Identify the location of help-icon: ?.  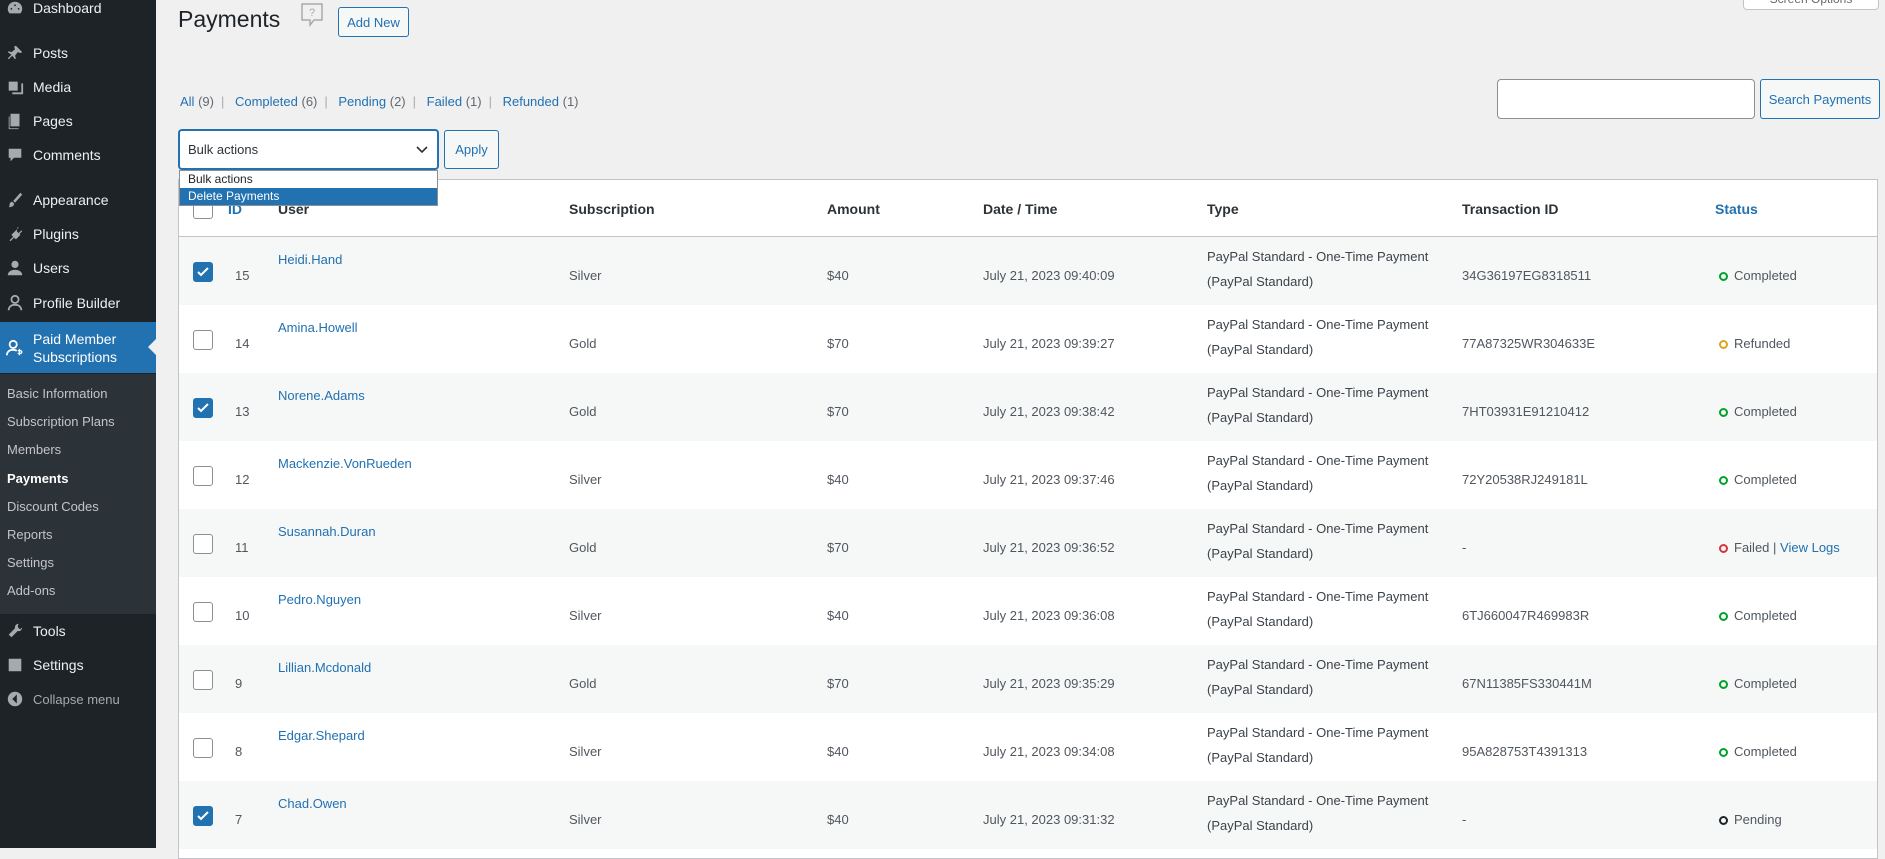
(312, 15).